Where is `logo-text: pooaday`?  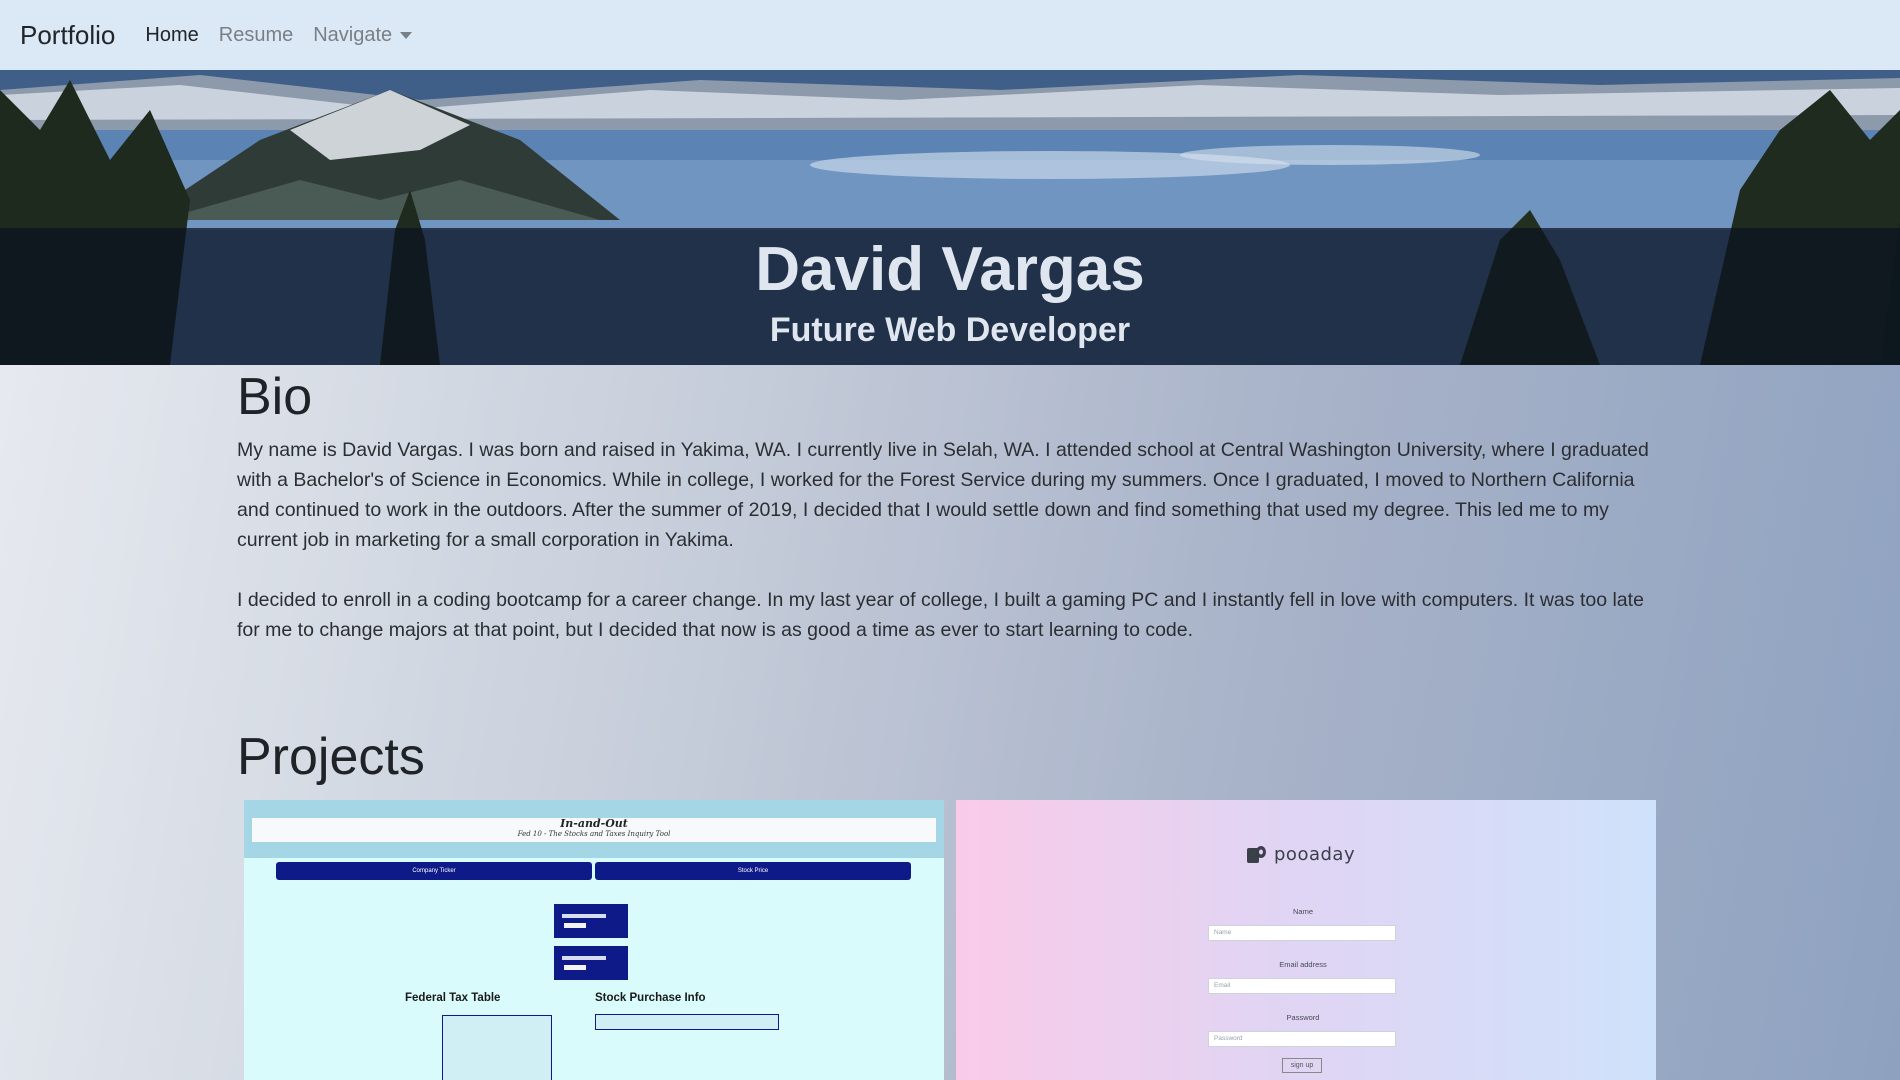
logo-text: pooaday is located at coordinates (1315, 854).